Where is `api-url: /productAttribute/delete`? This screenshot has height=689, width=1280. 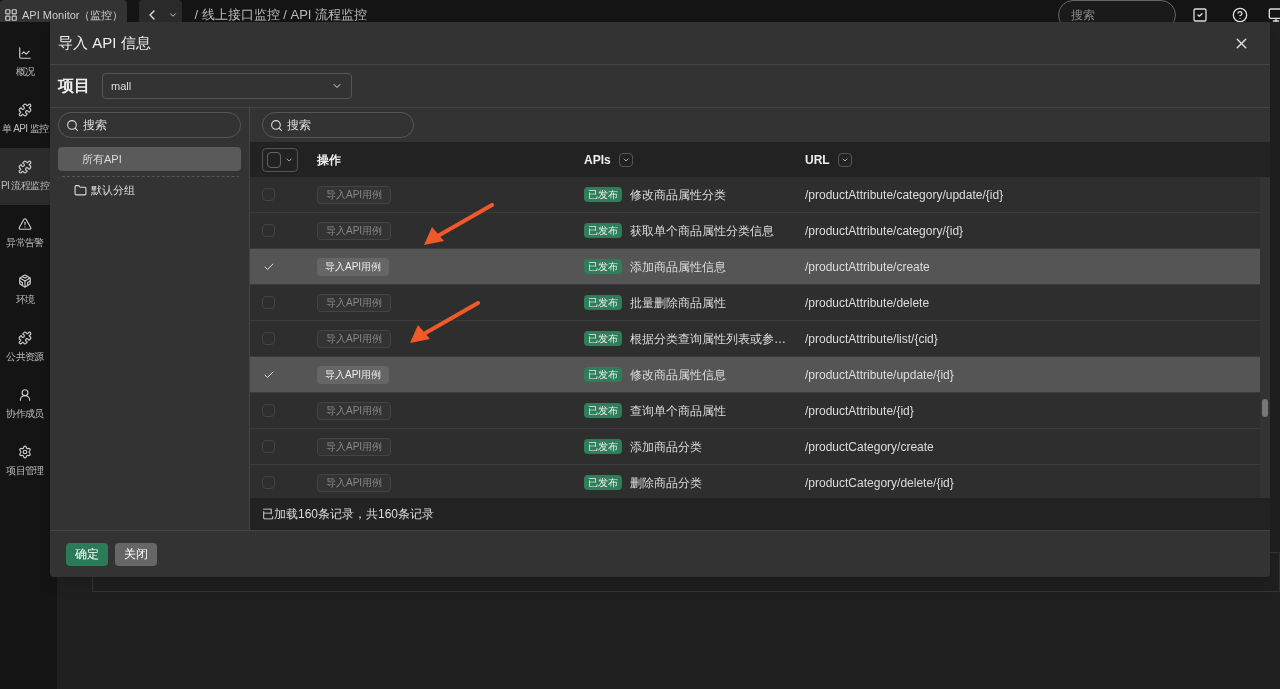 api-url: /productAttribute/delete is located at coordinates (867, 303).